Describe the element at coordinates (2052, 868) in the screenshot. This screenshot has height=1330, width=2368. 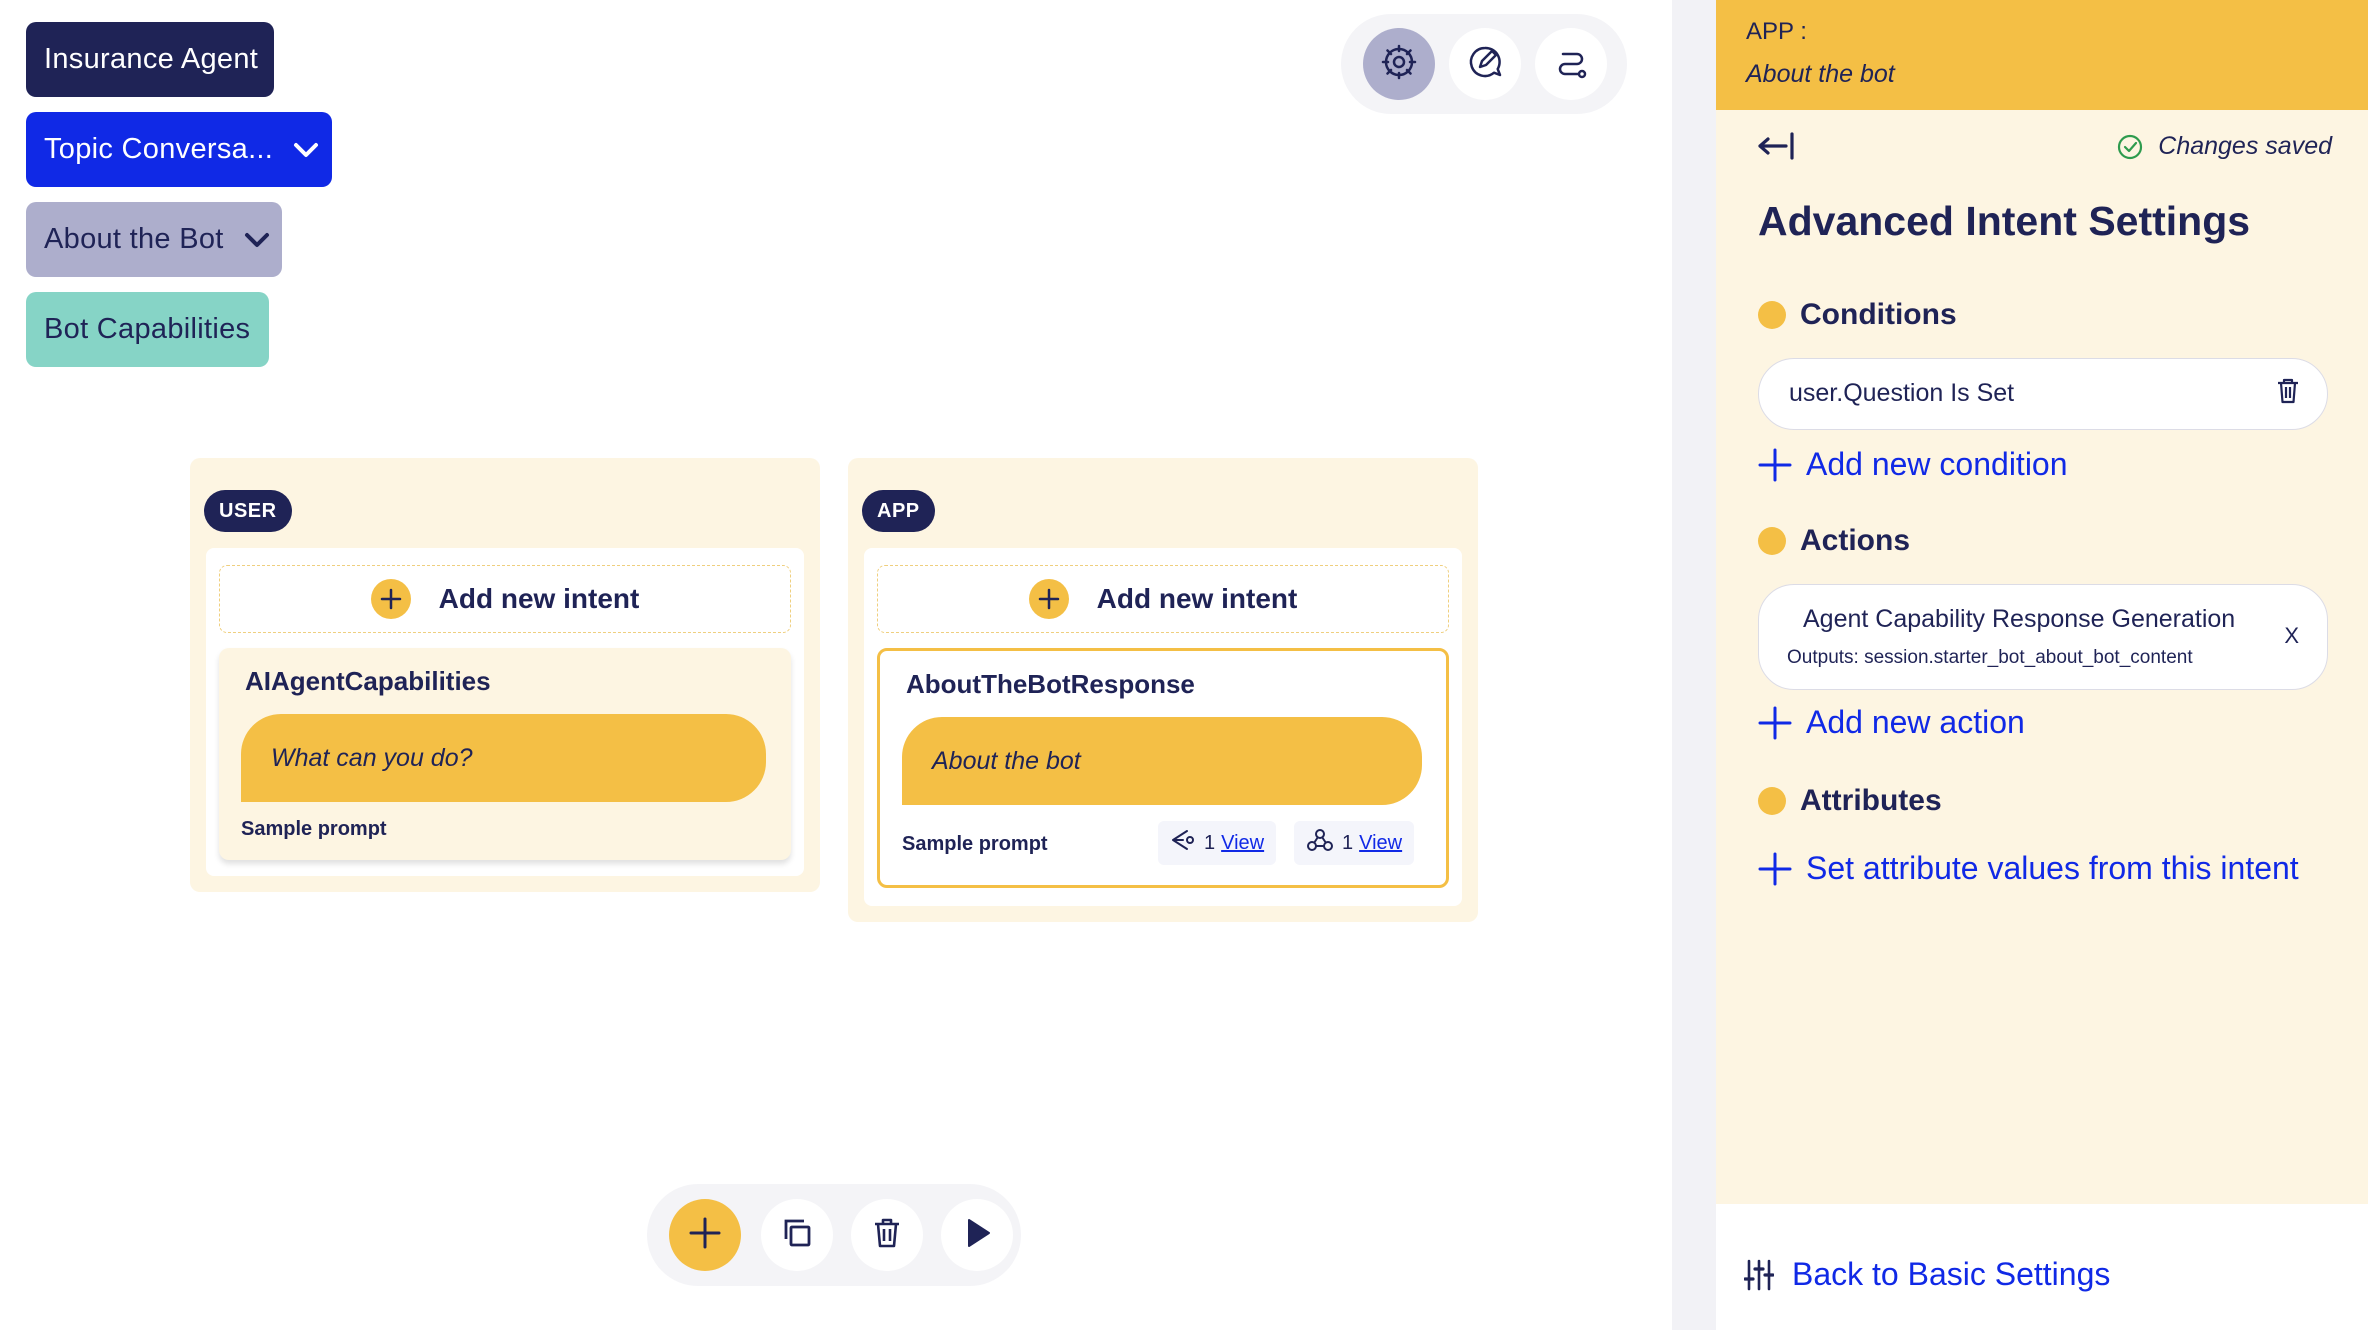
I see `set-attribute-label: Set attribute values from this intent` at that location.